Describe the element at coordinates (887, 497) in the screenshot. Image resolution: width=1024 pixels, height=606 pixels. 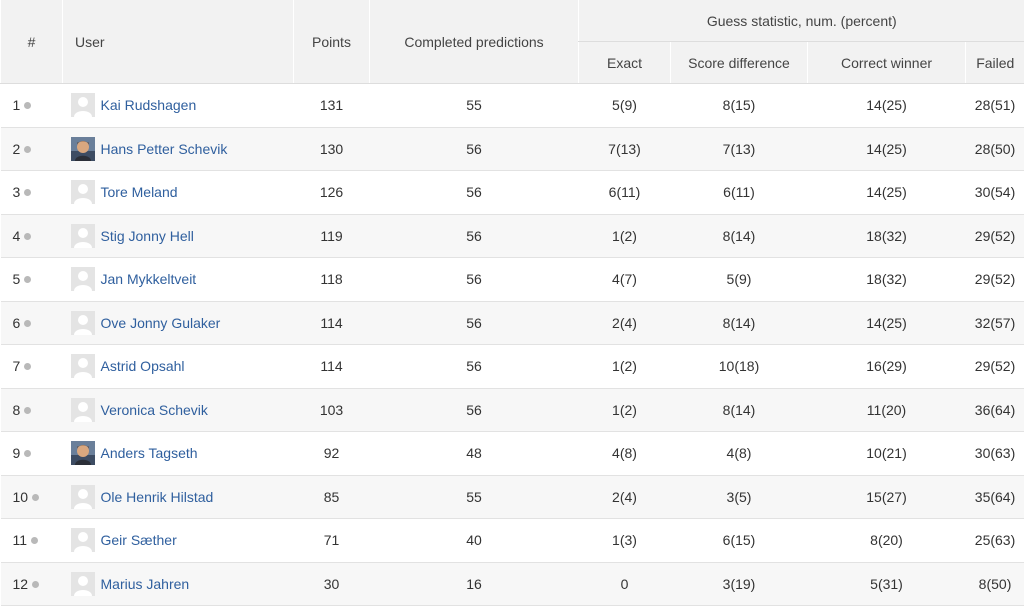
I see `correct-winner-cell: 15(27)` at that location.